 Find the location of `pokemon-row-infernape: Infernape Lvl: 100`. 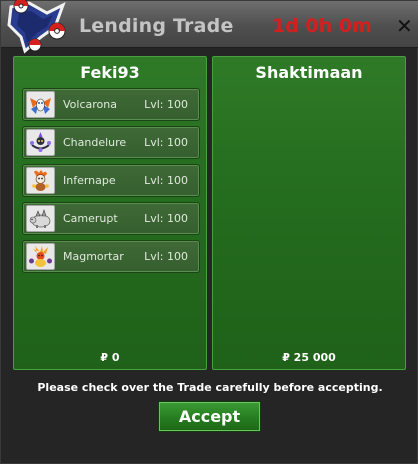

pokemon-row-infernape: Infernape Lvl: 100 is located at coordinates (111, 180).